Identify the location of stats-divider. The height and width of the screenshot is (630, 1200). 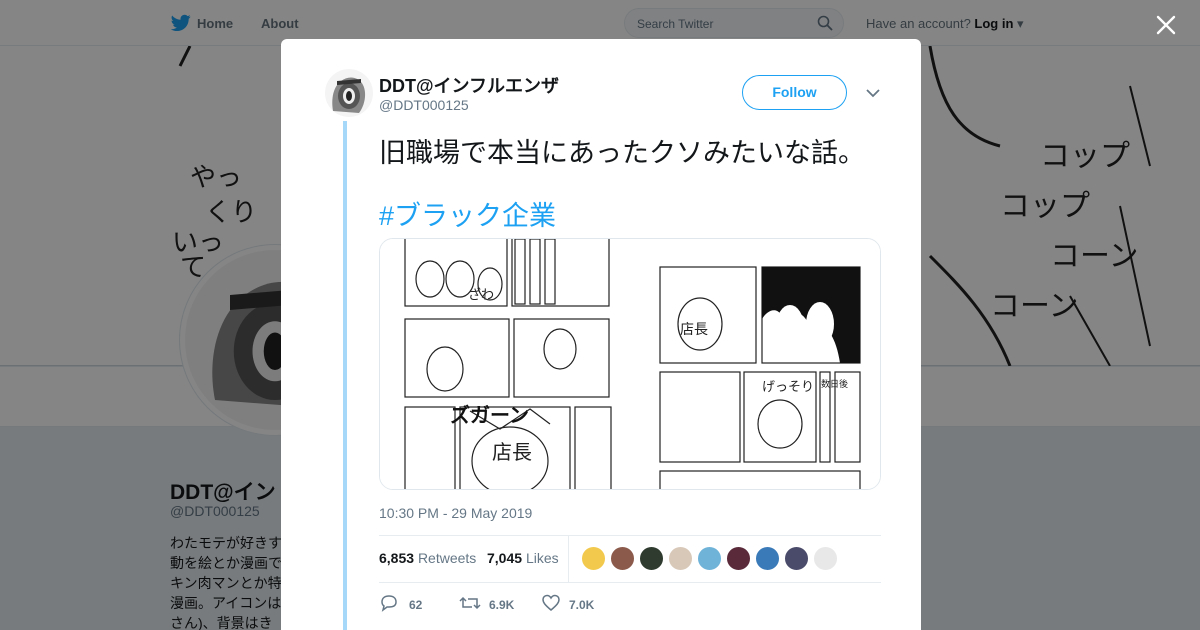
(568, 559).